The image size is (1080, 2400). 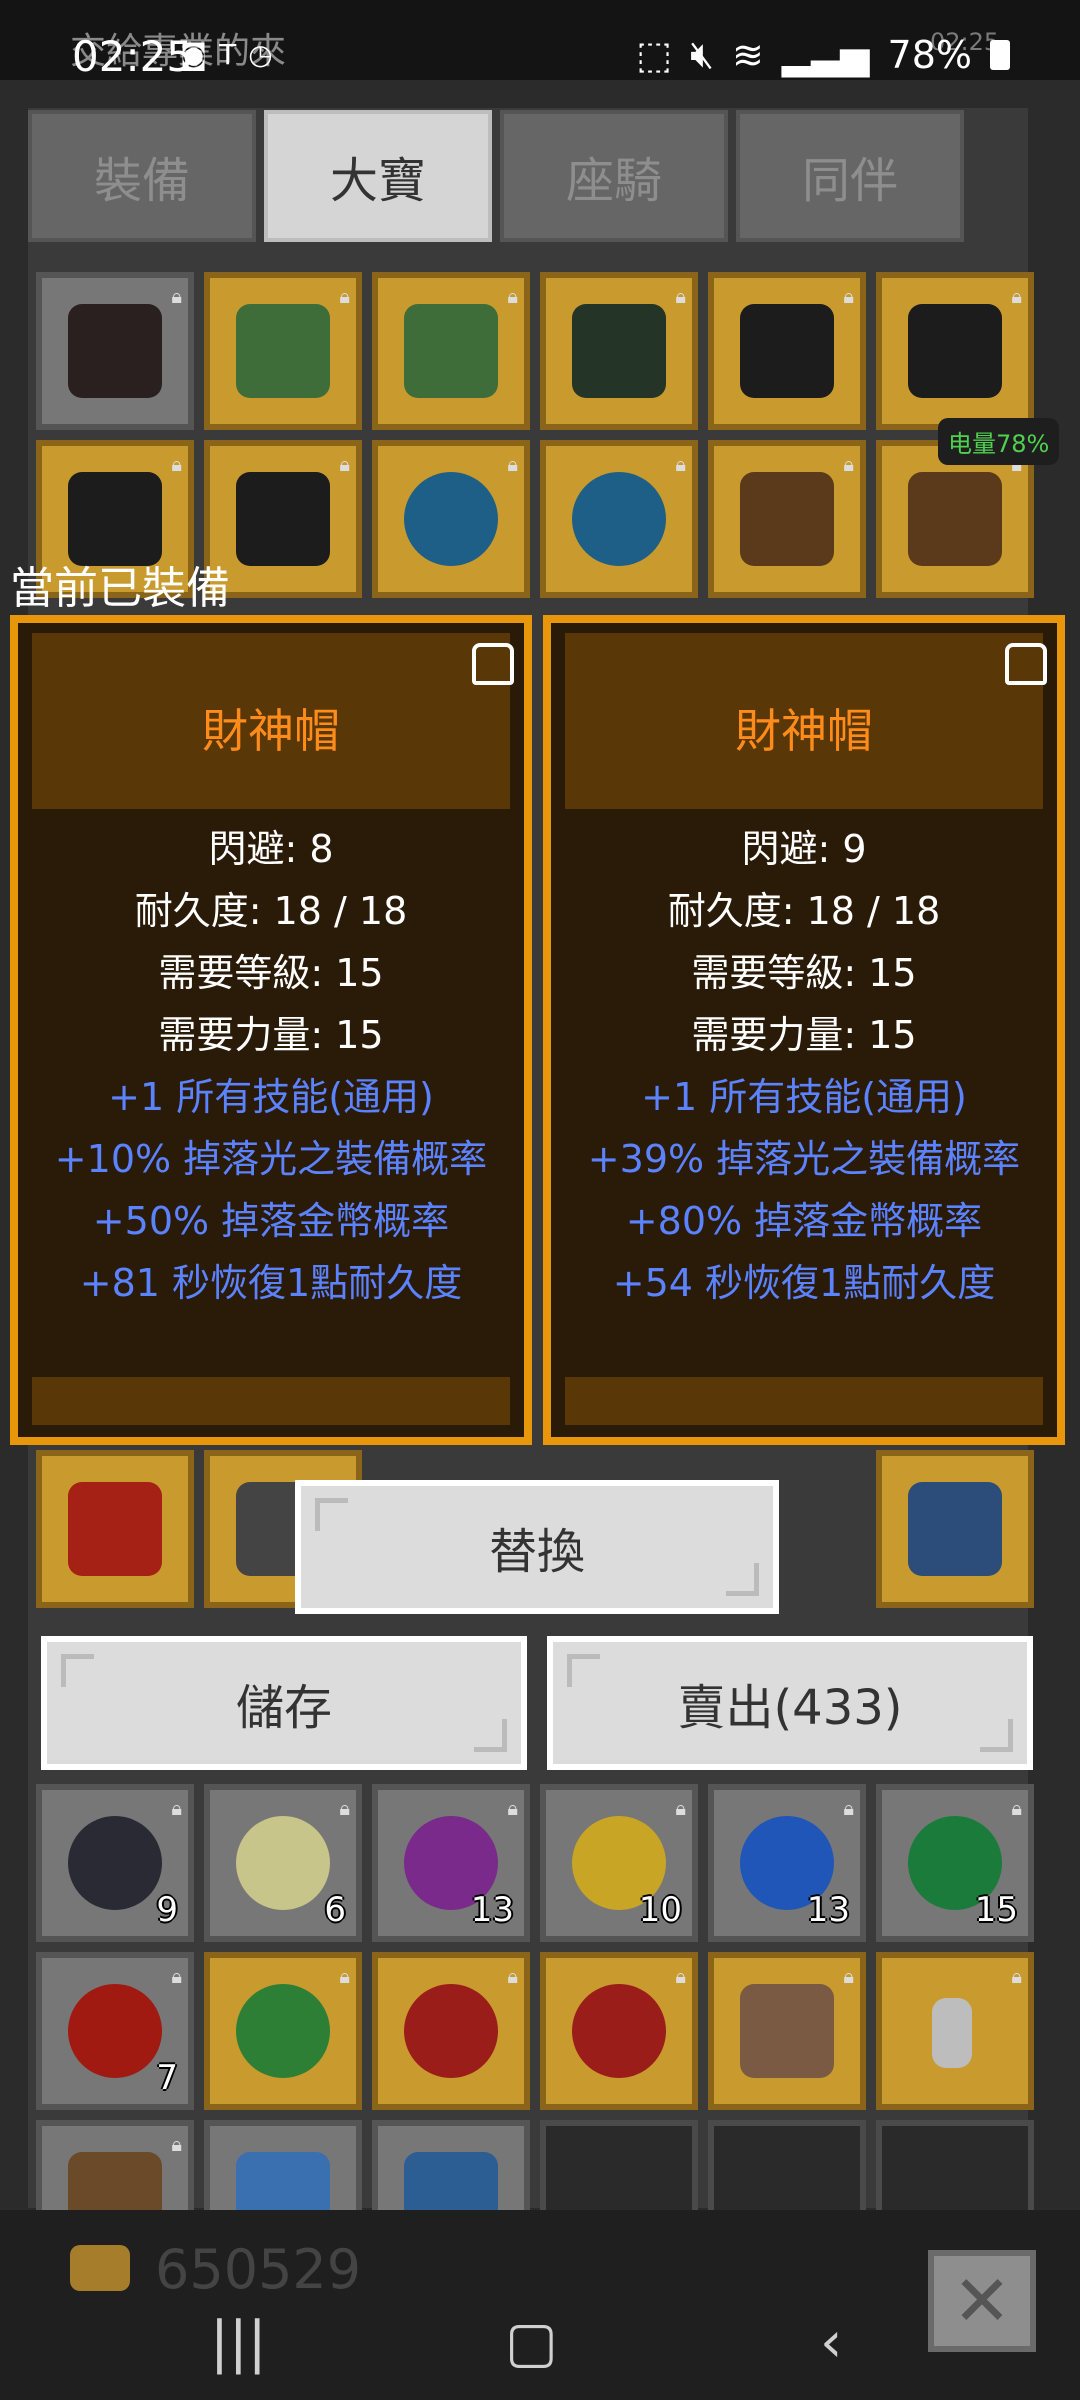 I want to click on tab-equipment: 裝備, so click(x=142, y=176).